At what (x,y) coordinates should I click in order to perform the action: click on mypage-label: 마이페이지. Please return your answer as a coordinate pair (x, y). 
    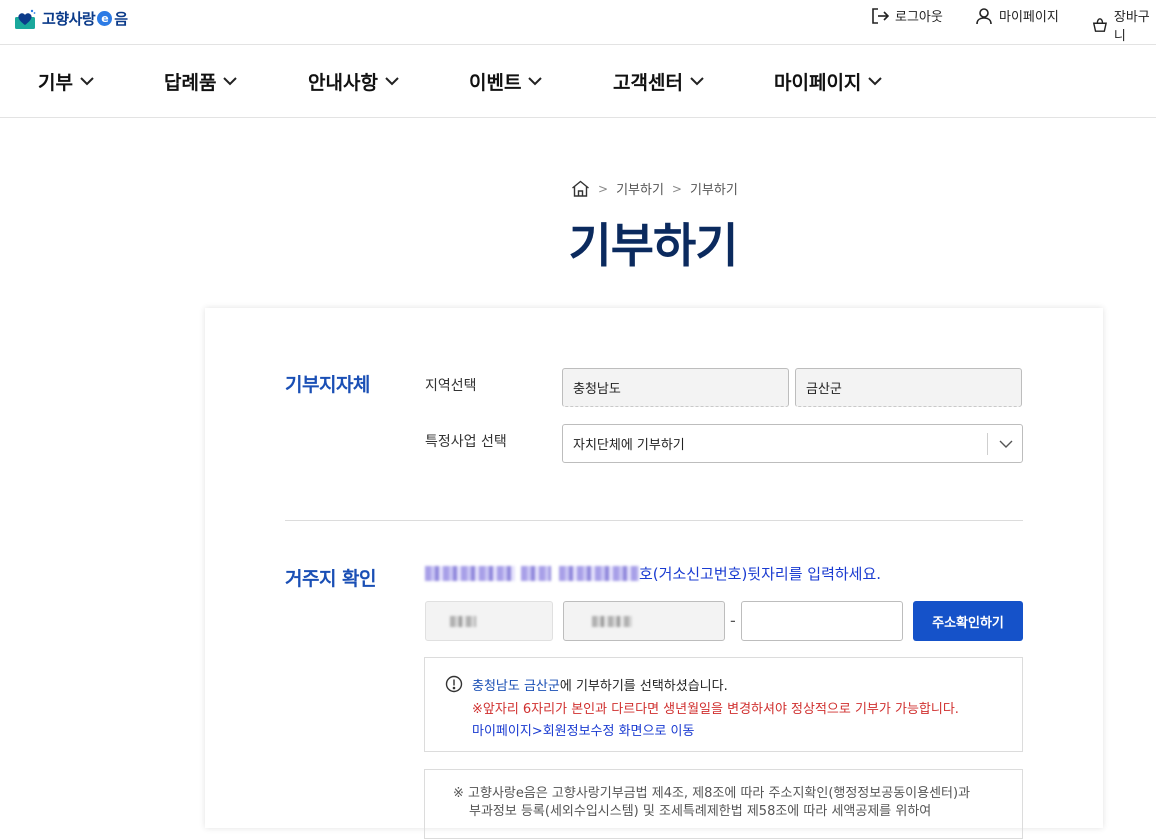
    Looking at the image, I should click on (1029, 17).